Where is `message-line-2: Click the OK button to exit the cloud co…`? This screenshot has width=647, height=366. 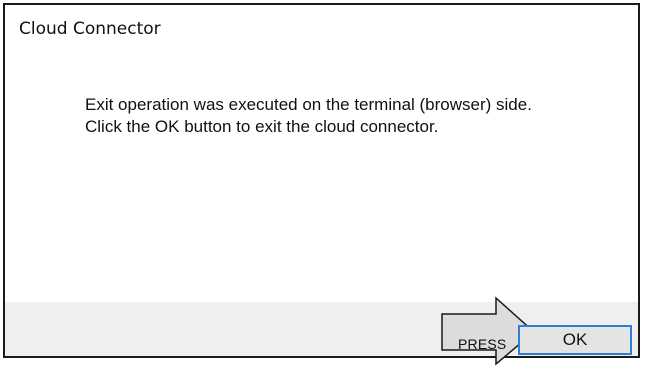 message-line-2: Click the OK button to exit the cloud co… is located at coordinates (262, 126).